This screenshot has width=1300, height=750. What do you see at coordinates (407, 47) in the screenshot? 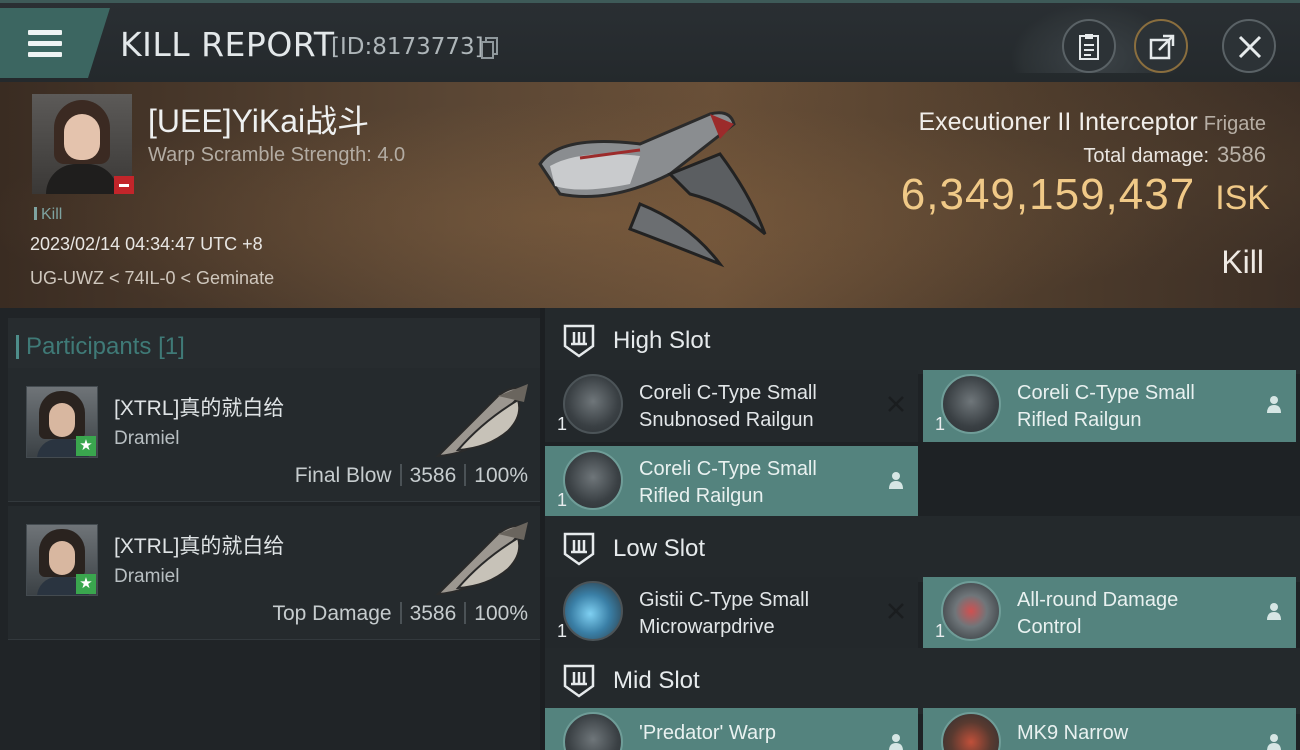
I see `kill-id: [ID:8173773]` at bounding box center [407, 47].